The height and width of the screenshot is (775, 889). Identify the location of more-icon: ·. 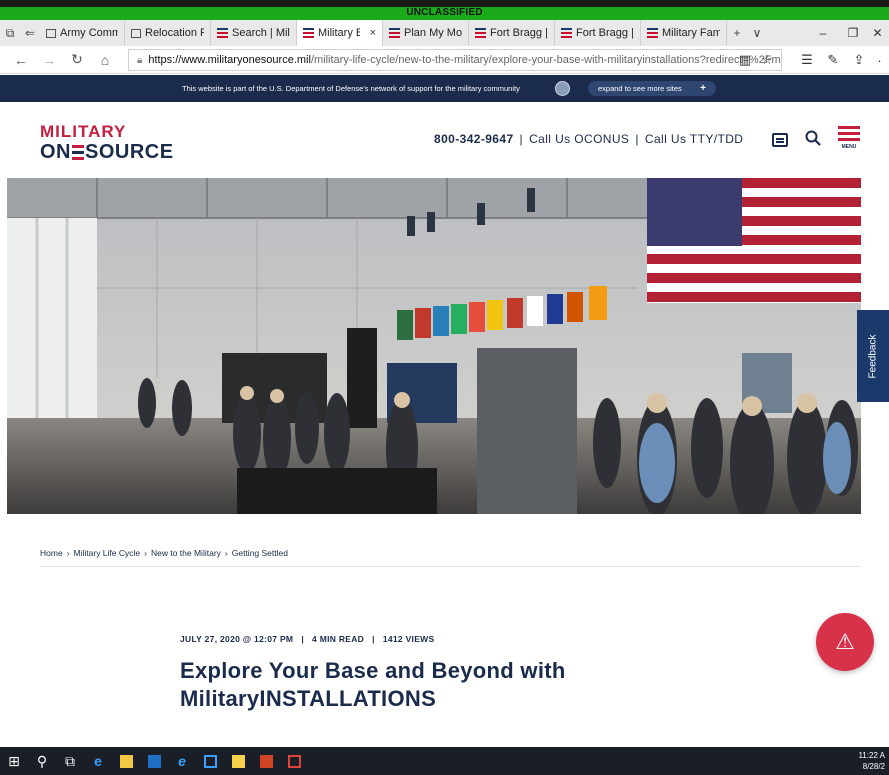
(879, 60).